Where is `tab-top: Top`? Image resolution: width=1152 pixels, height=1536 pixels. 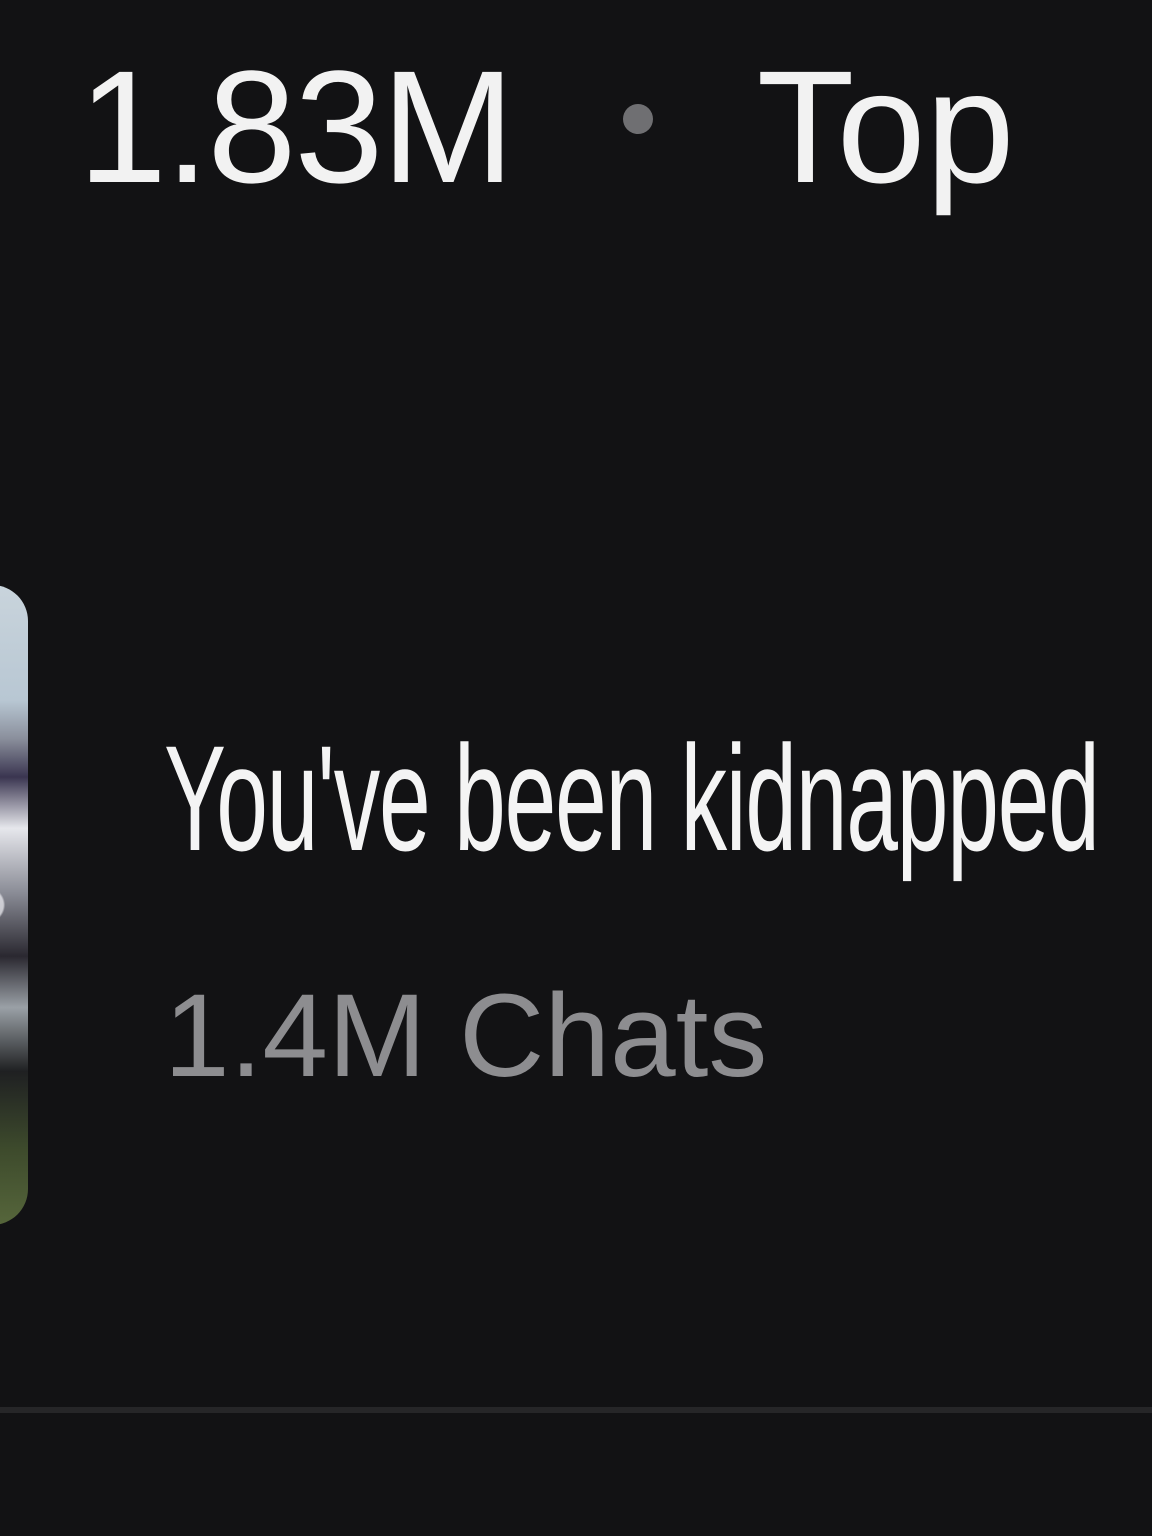
tab-top: Top is located at coordinates (886, 127).